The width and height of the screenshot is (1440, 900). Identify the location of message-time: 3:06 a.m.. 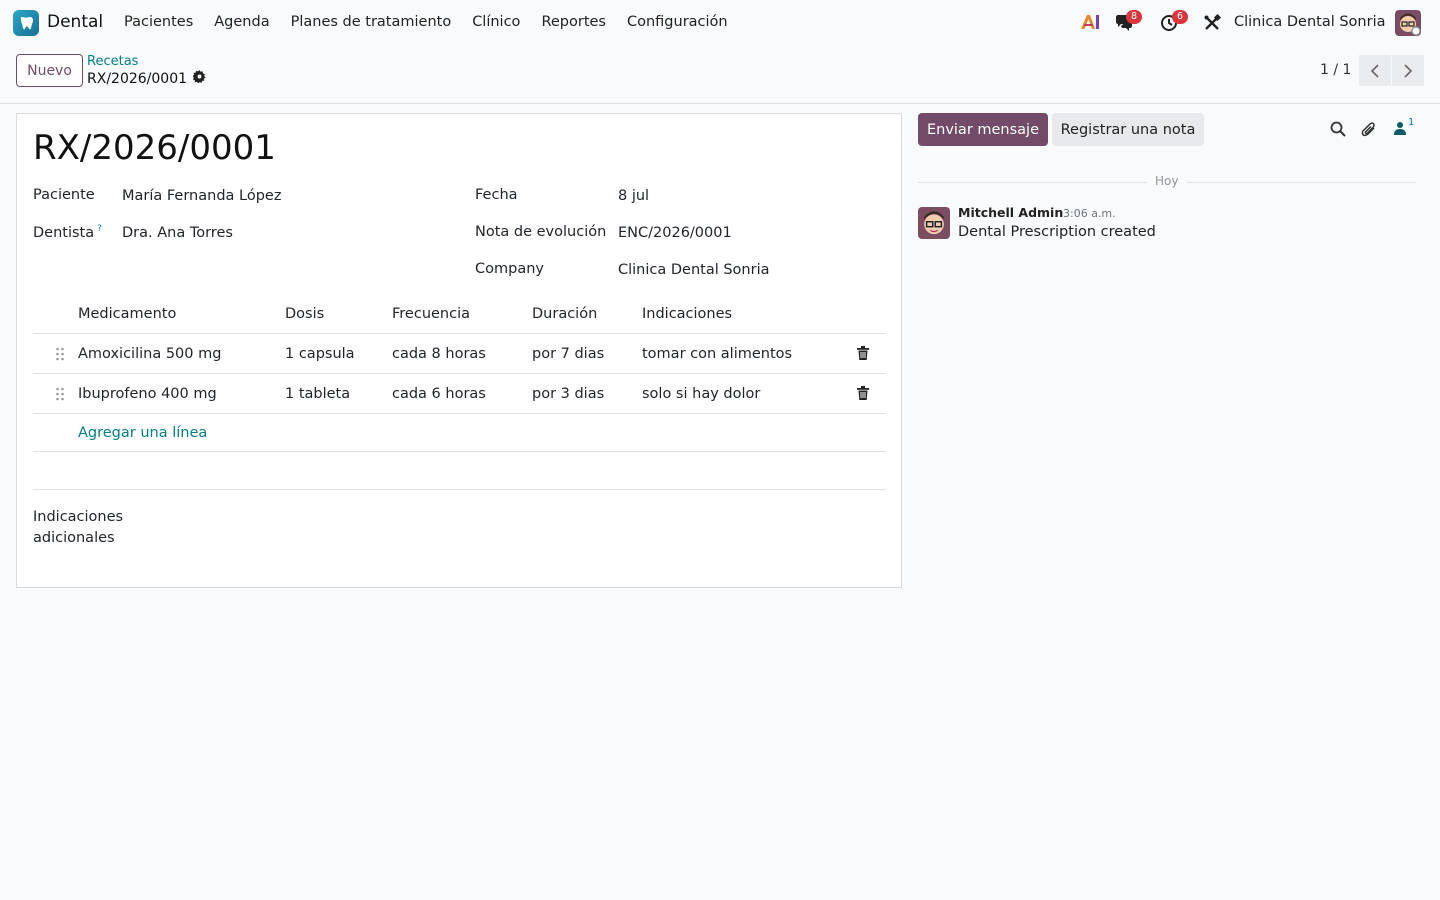
(1089, 213).